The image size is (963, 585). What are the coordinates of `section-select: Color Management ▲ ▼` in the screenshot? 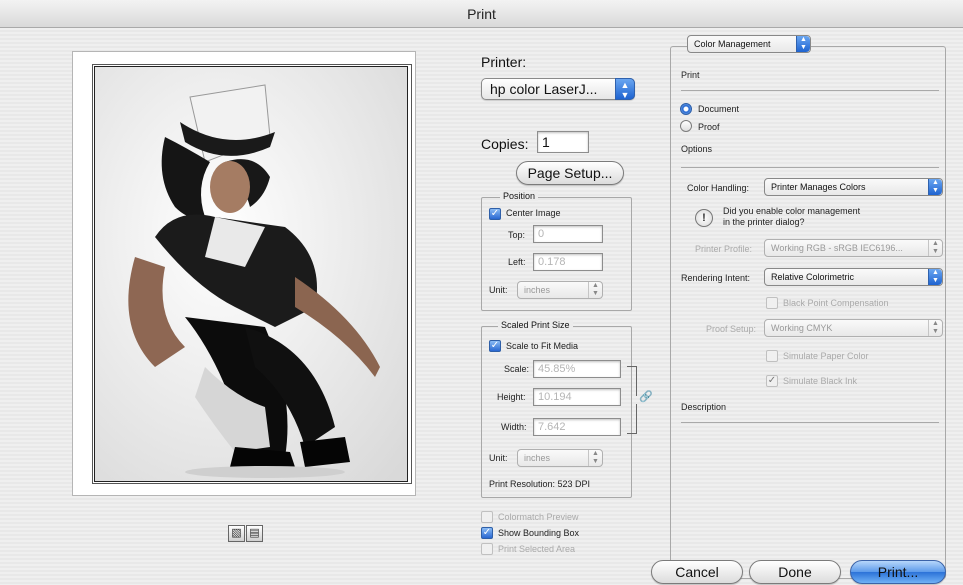 It's located at (749, 44).